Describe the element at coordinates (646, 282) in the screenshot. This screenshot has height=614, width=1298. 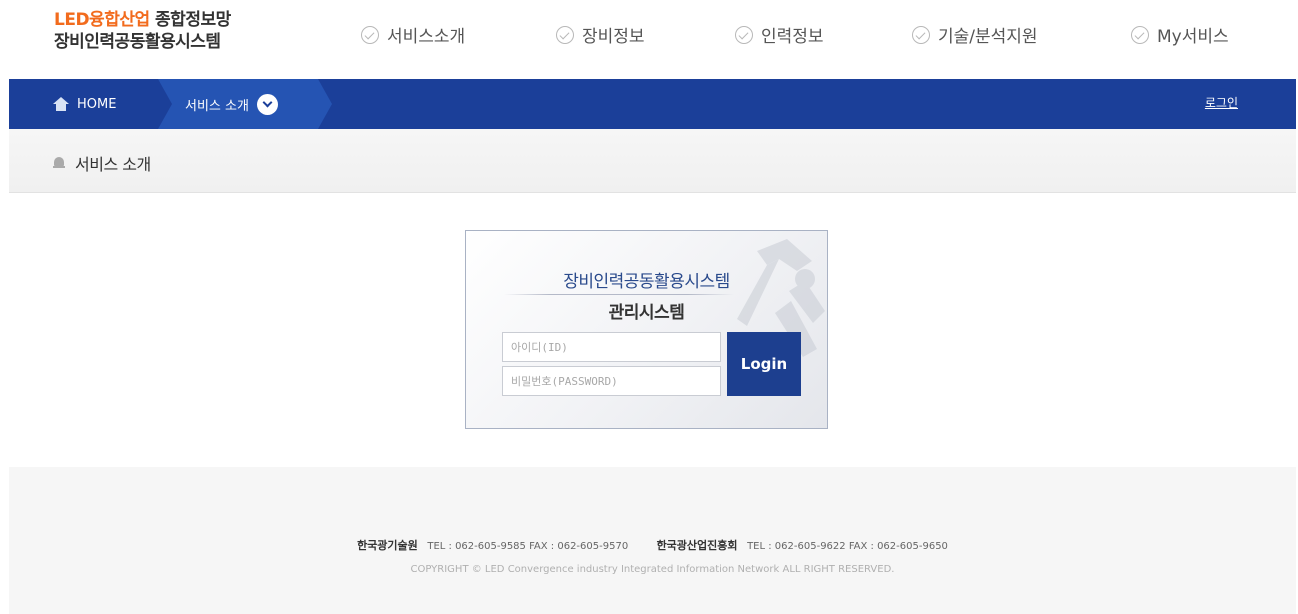
I see `login-title: 장비인력공동활용시스템` at that location.